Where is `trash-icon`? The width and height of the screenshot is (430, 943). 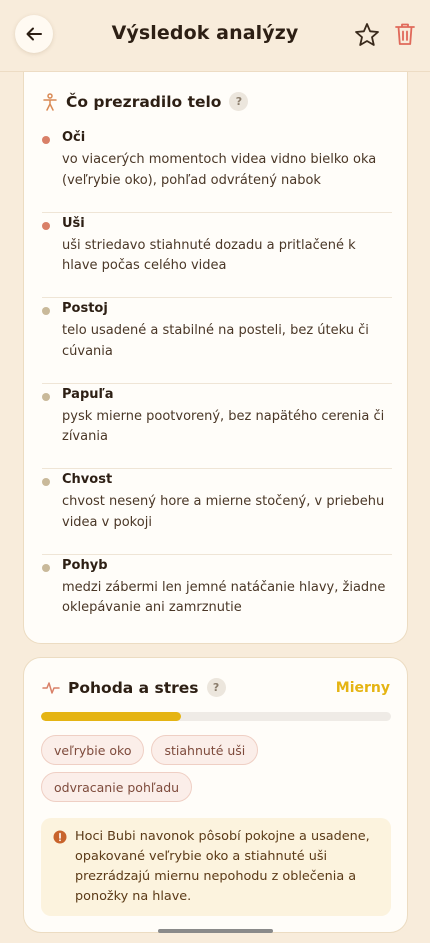 trash-icon is located at coordinates (405, 34).